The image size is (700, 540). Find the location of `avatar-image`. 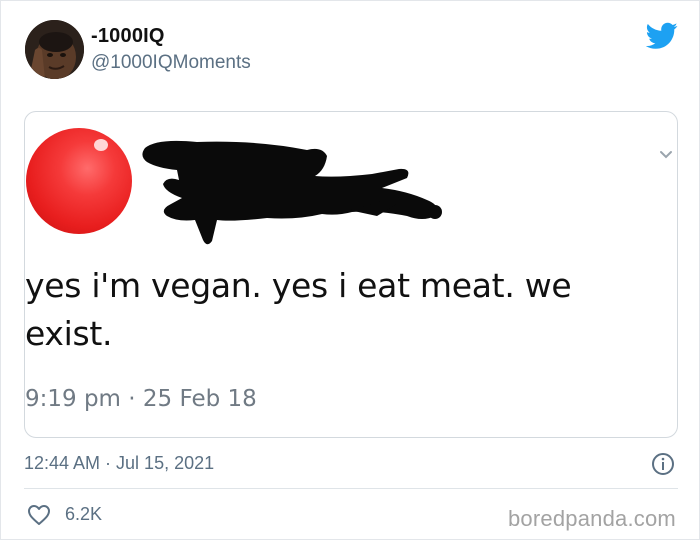

avatar-image is located at coordinates (54, 49).